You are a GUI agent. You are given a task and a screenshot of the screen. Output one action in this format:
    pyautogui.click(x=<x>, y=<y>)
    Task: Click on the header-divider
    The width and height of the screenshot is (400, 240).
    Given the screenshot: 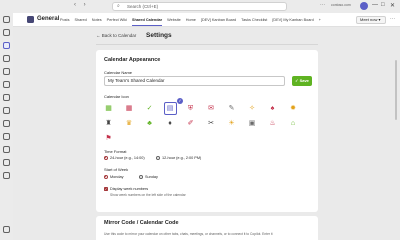 What is the action you would take?
    pyautogui.click(x=207, y=44)
    